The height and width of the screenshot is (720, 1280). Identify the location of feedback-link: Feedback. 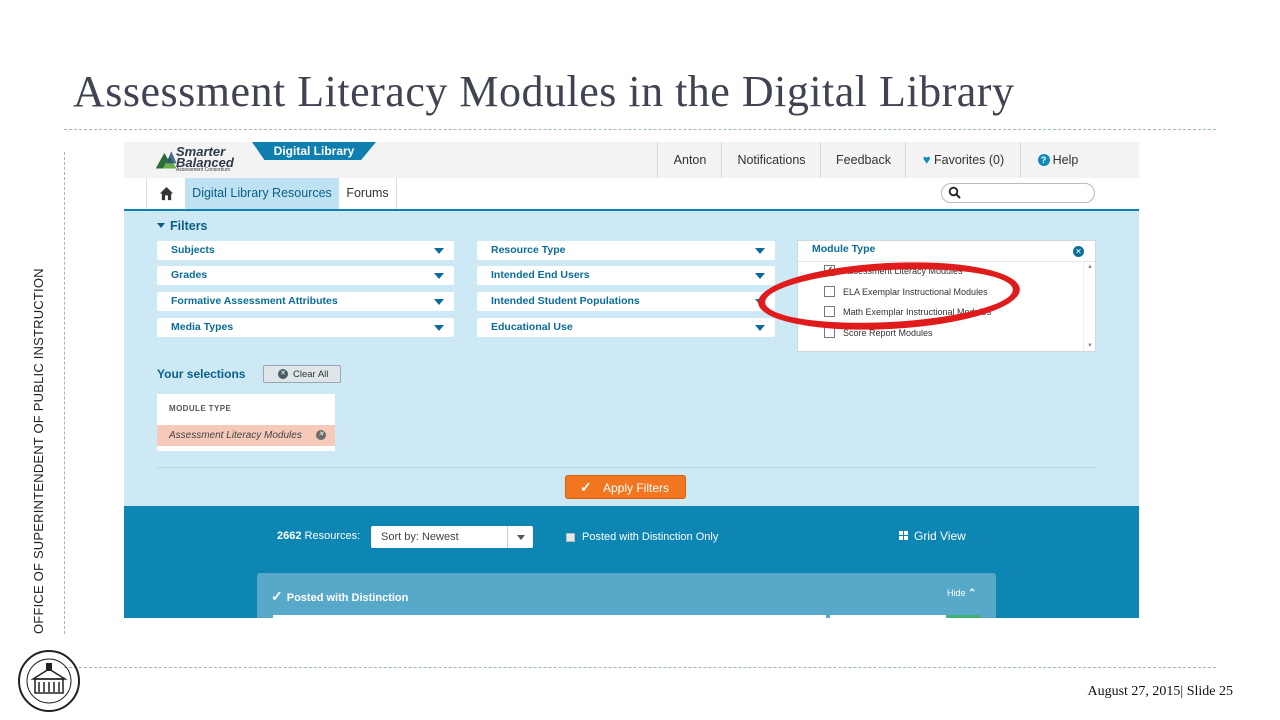
(863, 160).